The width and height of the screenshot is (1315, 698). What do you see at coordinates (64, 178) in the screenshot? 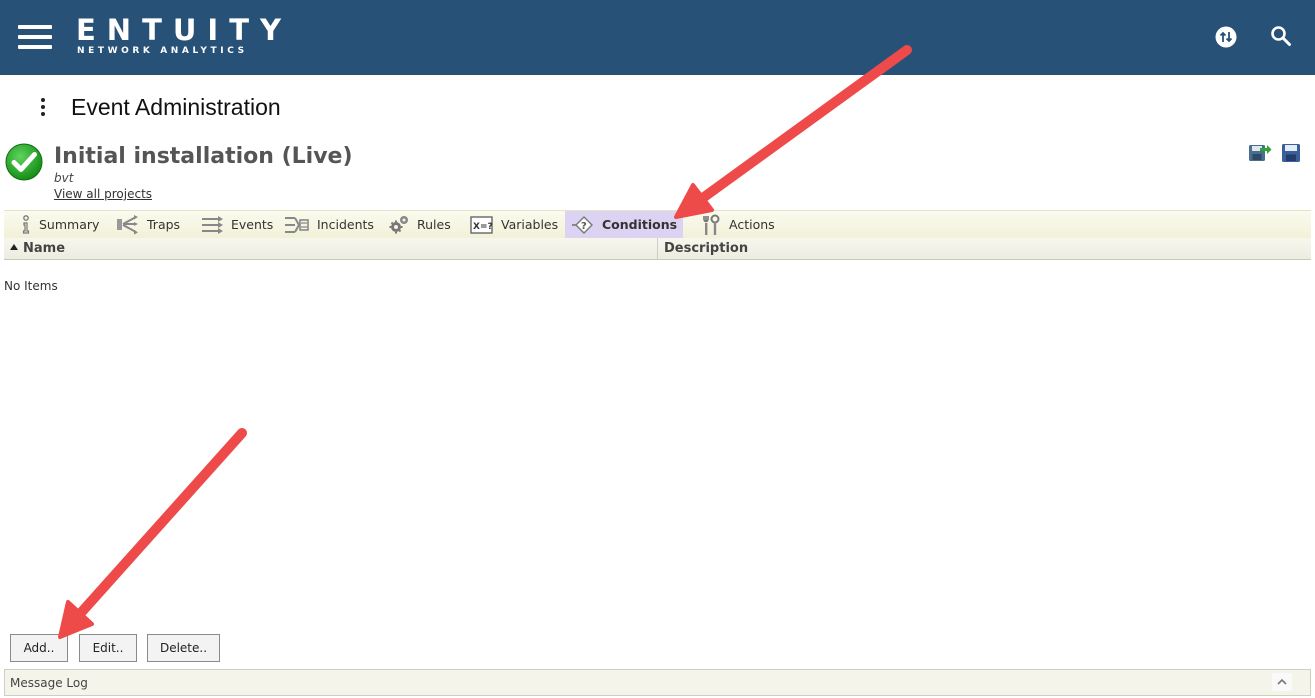
I see `project-subtitle: bvt` at bounding box center [64, 178].